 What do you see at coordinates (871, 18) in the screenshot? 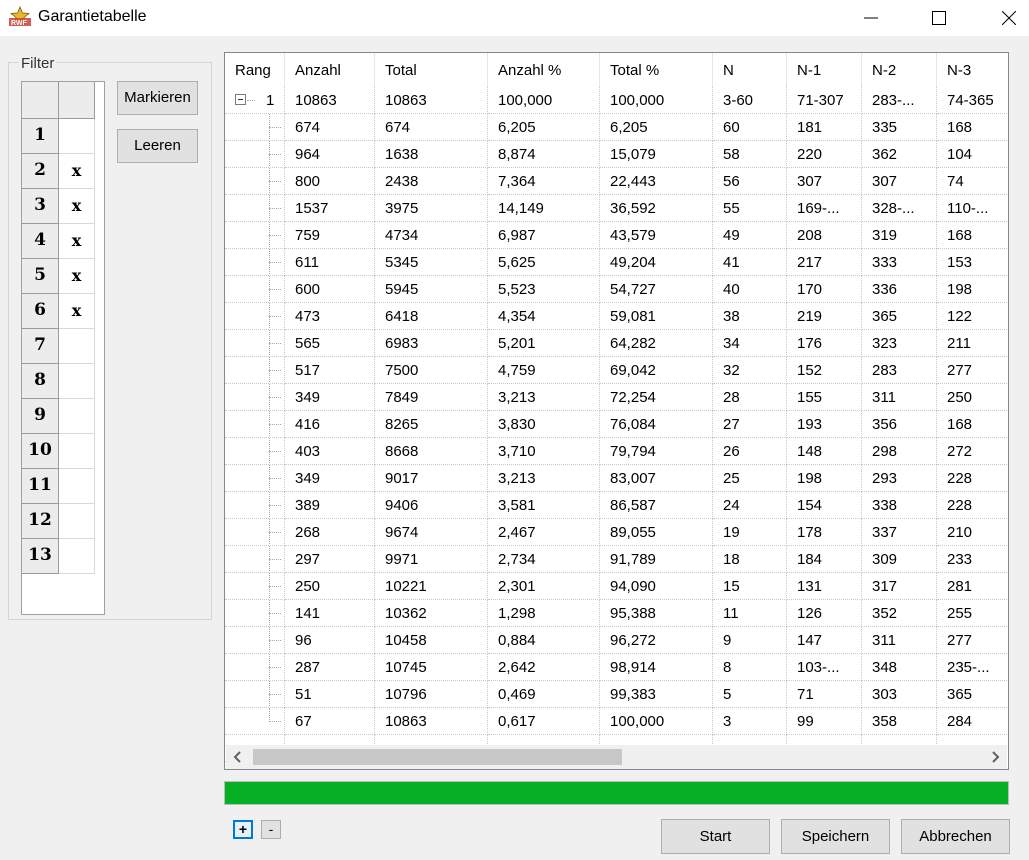
I see `minimize-button` at bounding box center [871, 18].